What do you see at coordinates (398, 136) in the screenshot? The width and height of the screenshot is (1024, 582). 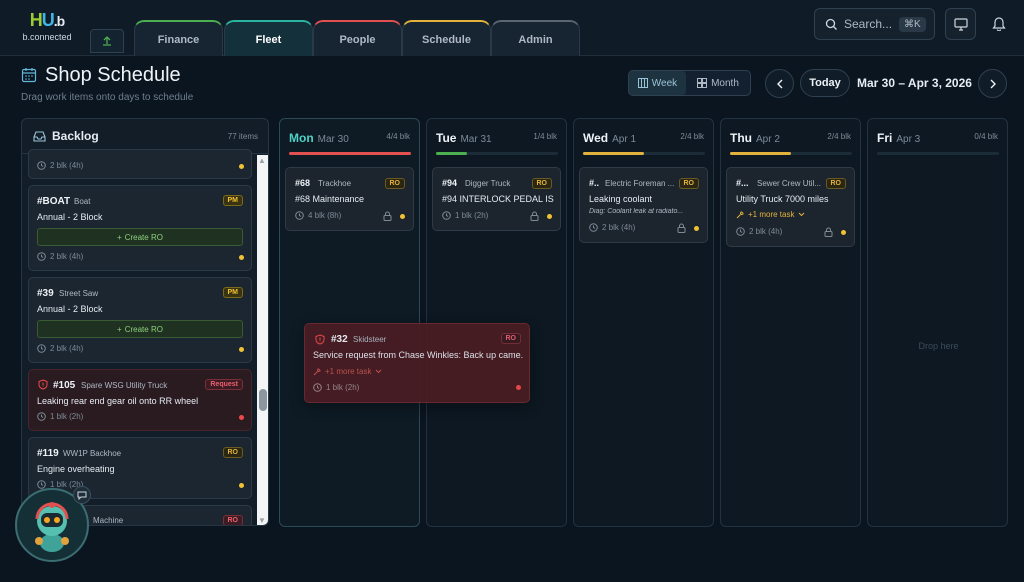 I see `day-capacity: 4/4 blk` at bounding box center [398, 136].